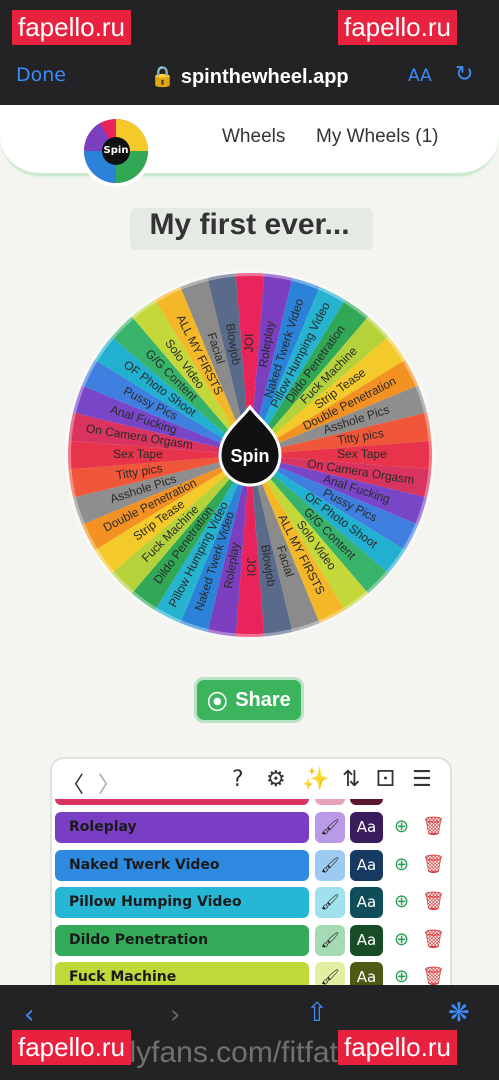 This screenshot has width=499, height=1080. What do you see at coordinates (109, 783) in the screenshot?
I see `forward-circle-icon: 〉` at bounding box center [109, 783].